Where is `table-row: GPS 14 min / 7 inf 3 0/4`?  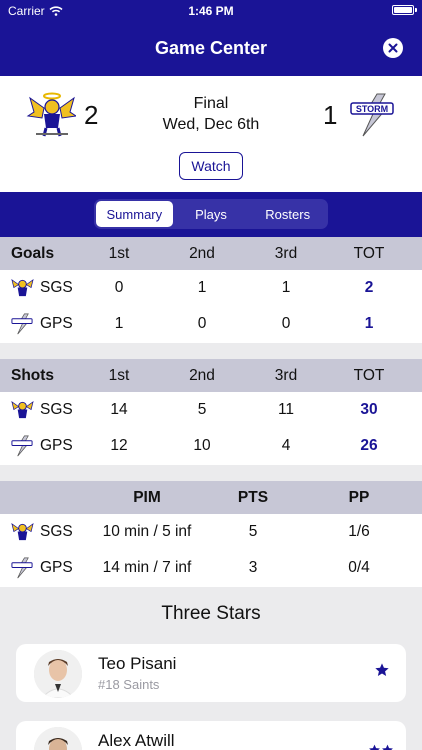 table-row: GPS 14 min / 7 inf 3 0/4 is located at coordinates (211, 568).